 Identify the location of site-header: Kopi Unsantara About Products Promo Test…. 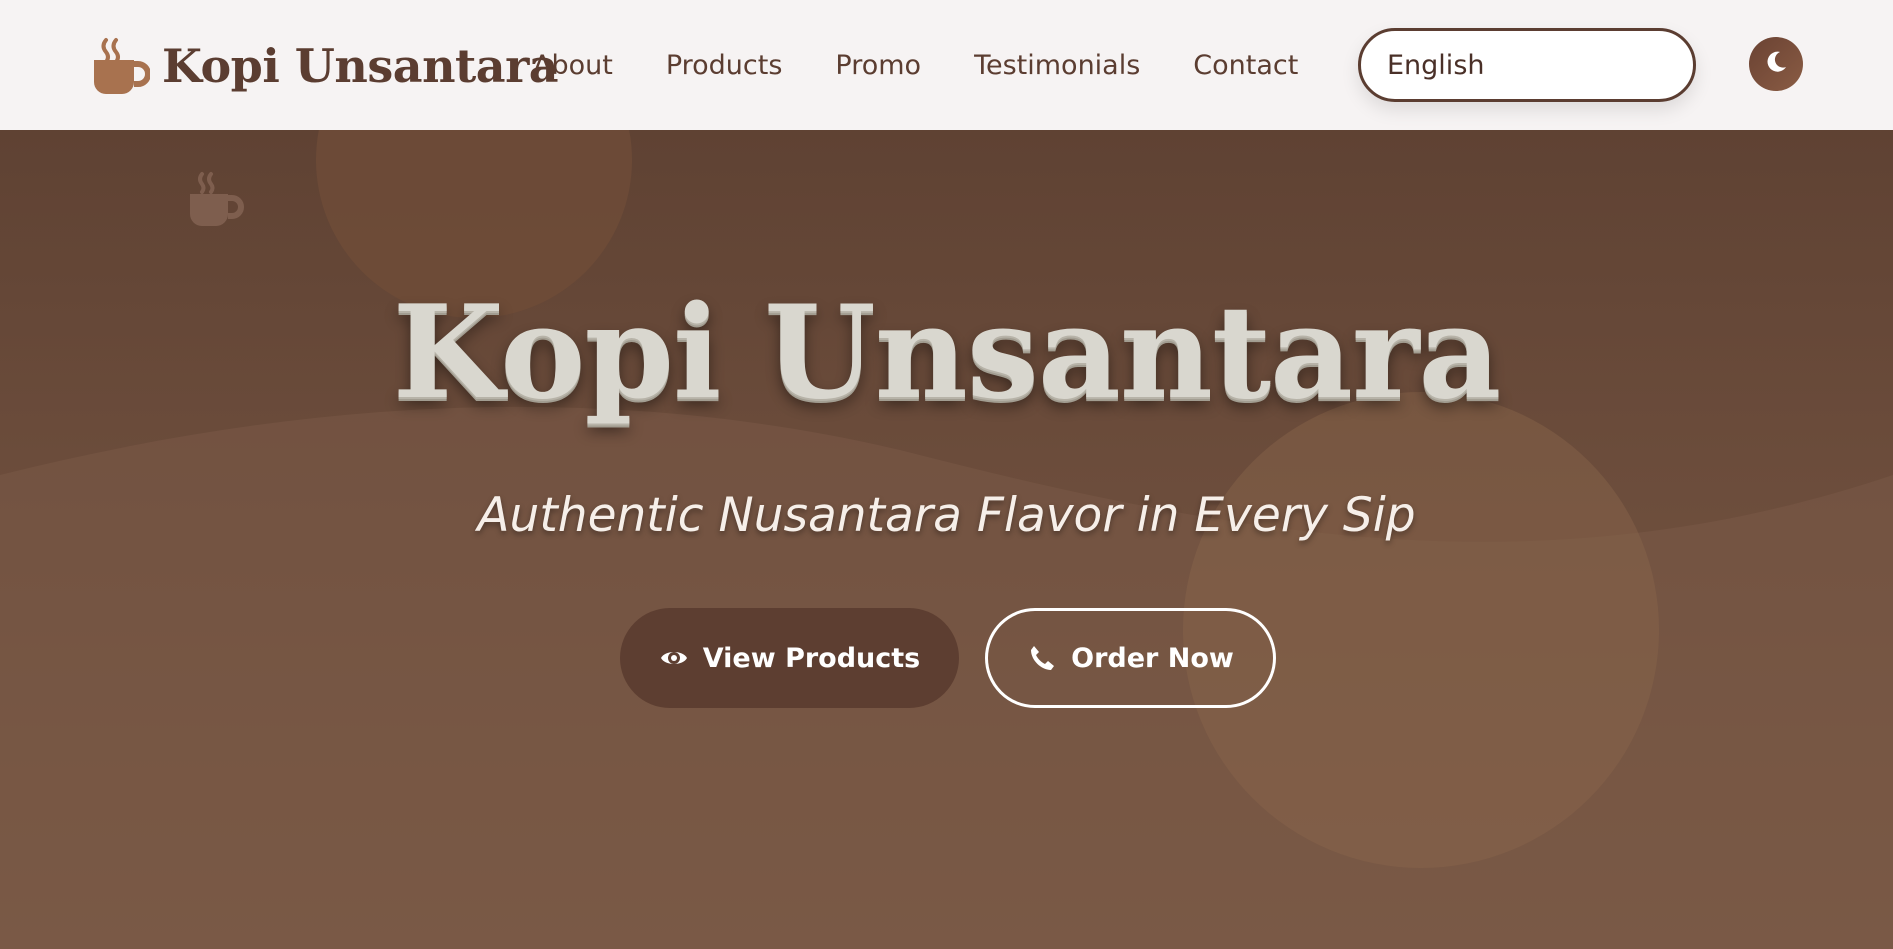
(946, 65).